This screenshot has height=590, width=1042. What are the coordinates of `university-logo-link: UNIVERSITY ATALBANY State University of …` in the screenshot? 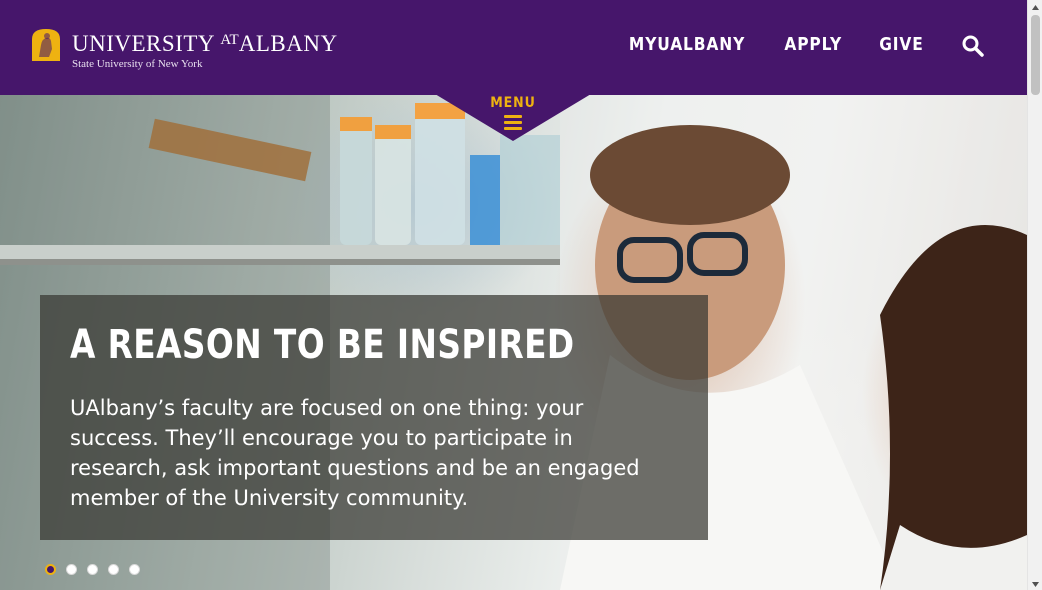 It's located at (184, 49).